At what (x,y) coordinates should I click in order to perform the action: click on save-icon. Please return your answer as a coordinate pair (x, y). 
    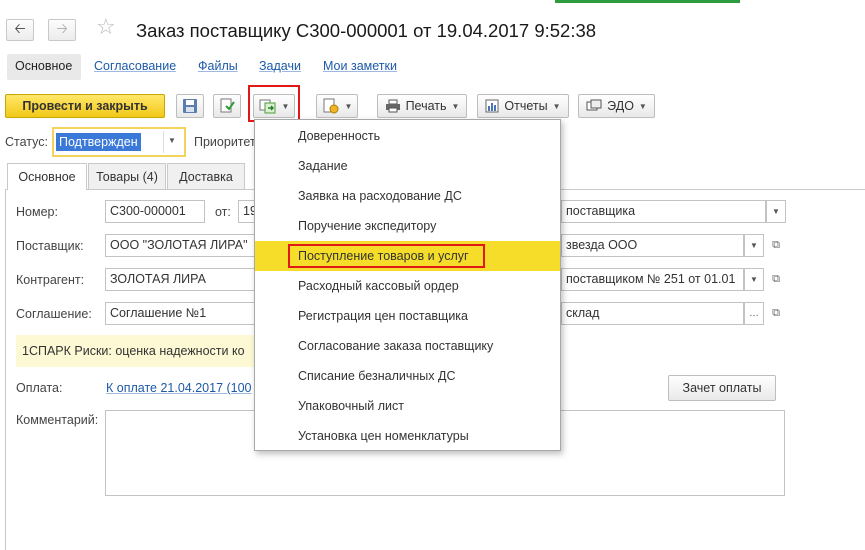
    Looking at the image, I should click on (190, 106).